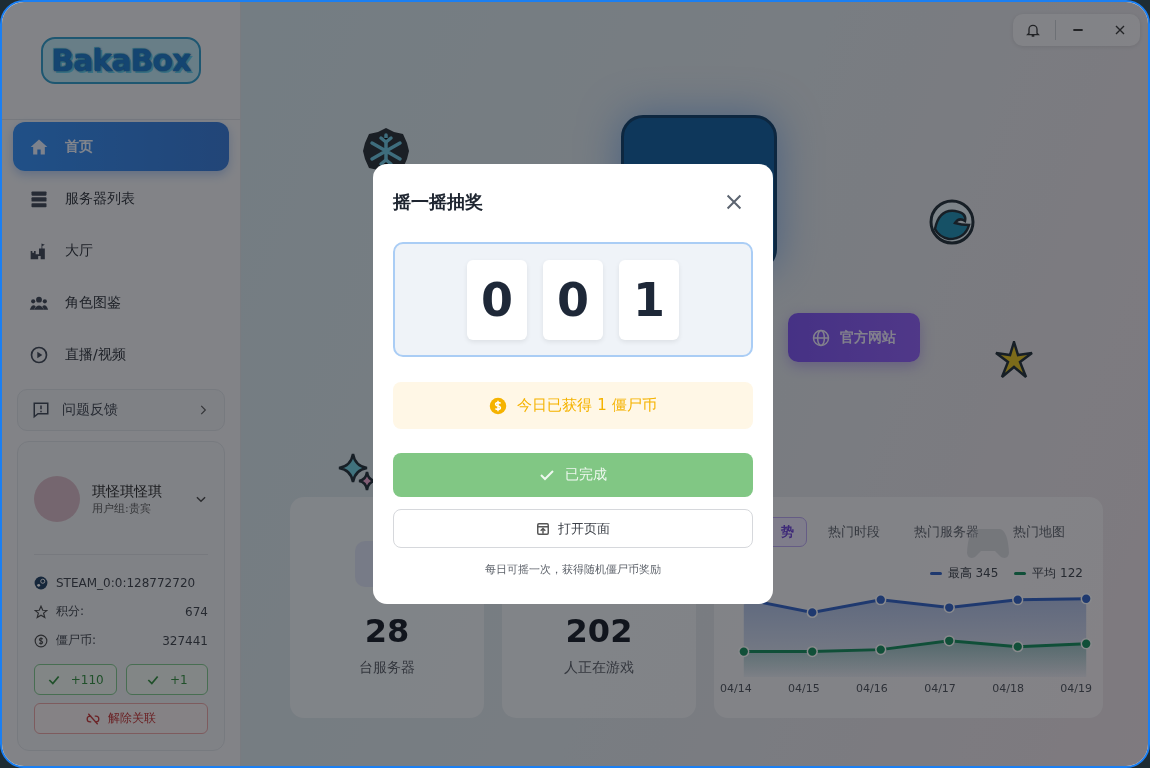  Describe the element at coordinates (946, 532) in the screenshot. I see `chart-tab: 热门服务器` at that location.